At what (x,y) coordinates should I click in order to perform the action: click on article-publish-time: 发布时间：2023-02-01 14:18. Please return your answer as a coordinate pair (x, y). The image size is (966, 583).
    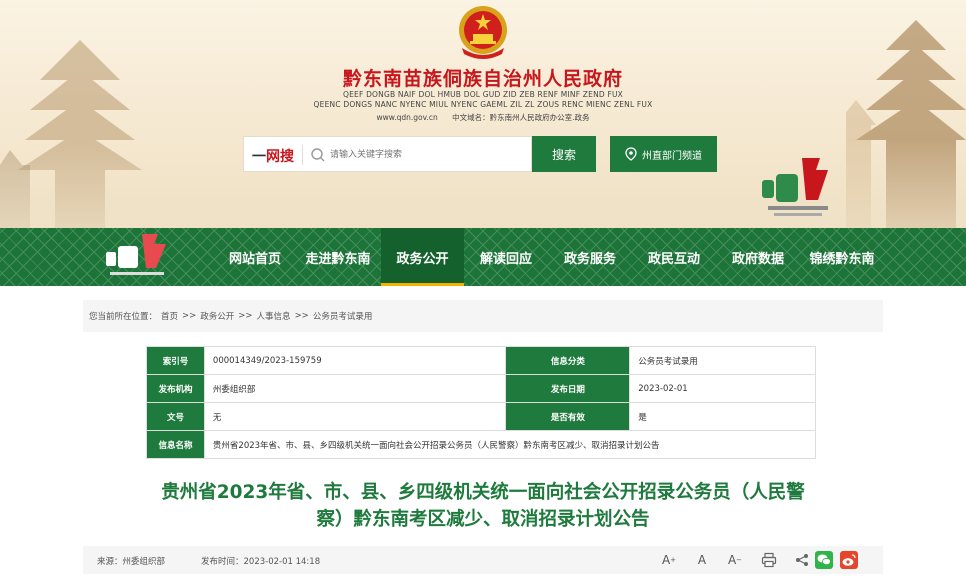
    Looking at the image, I should click on (261, 562).